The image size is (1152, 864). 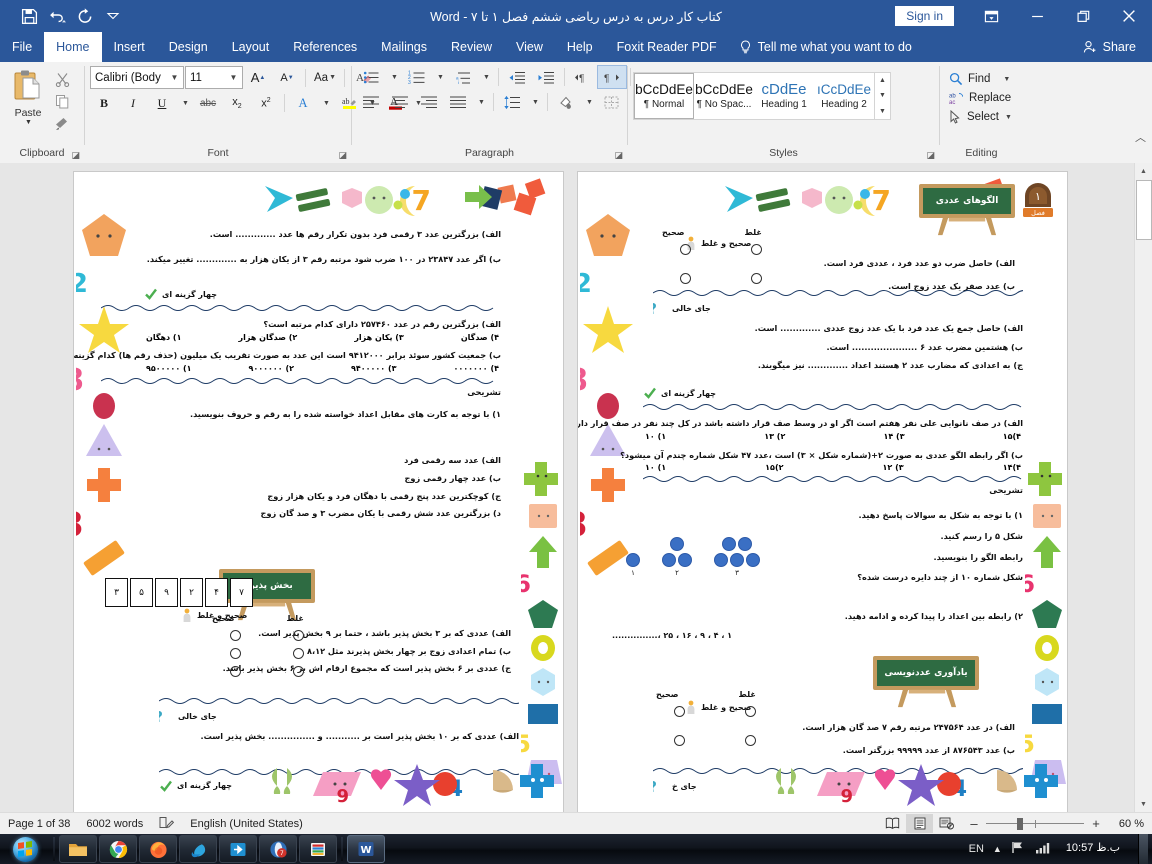 What do you see at coordinates (1143, 171) in the screenshot?
I see `scroll-up-icon: ▲` at bounding box center [1143, 171].